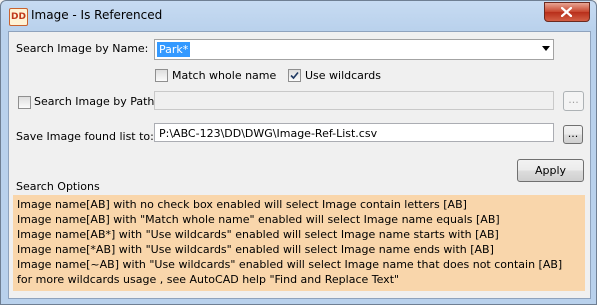  What do you see at coordinates (343, 75) in the screenshot?
I see `use-wildcards-label: Use wildcards` at bounding box center [343, 75].